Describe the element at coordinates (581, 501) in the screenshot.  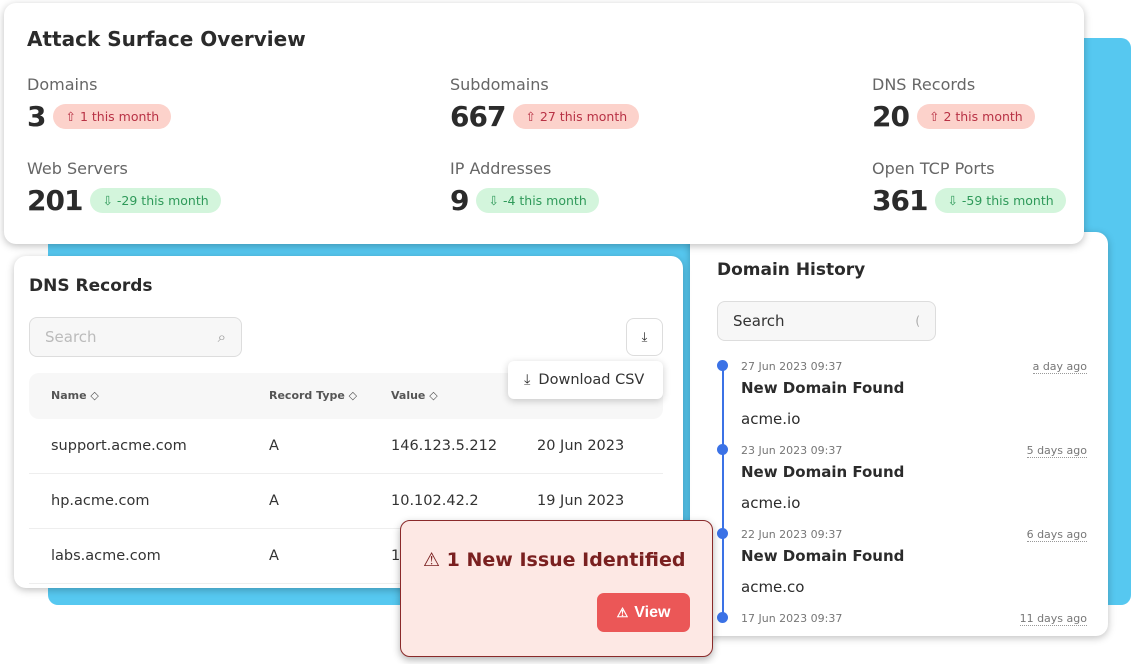
I see `cell: 19 Jun 2023` at that location.